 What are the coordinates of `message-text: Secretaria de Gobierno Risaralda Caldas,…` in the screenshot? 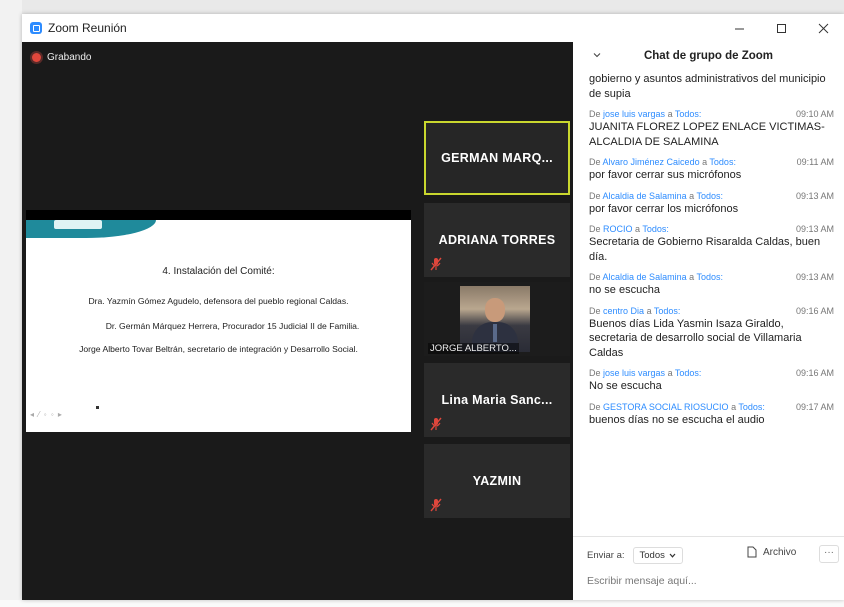 It's located at (705, 249).